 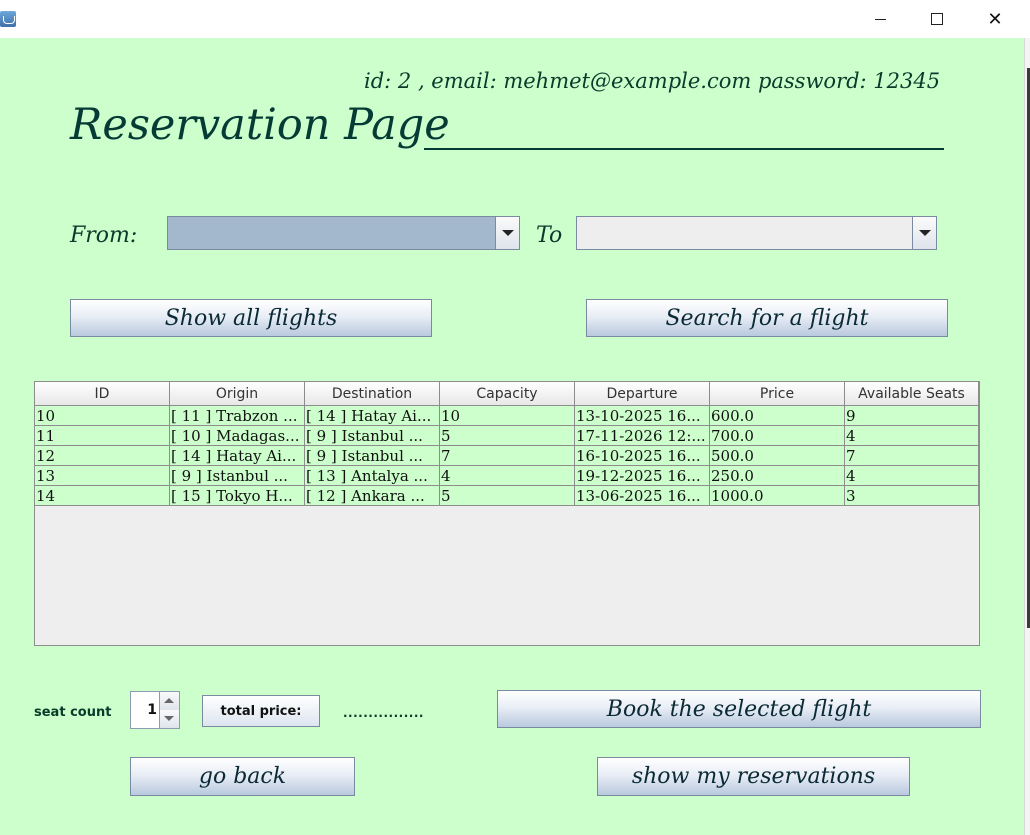 I want to click on maximize-button, so click(x=937, y=19).